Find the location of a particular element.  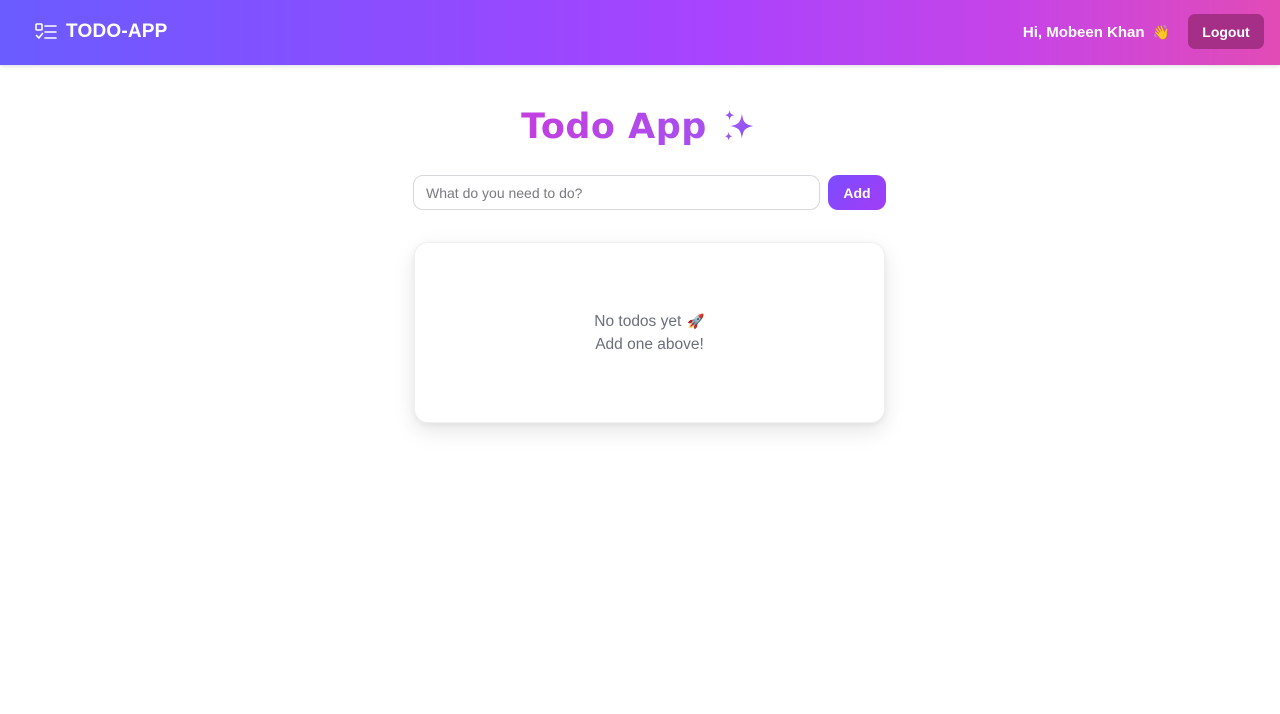

rocket-icon: 🚀 is located at coordinates (696, 320).